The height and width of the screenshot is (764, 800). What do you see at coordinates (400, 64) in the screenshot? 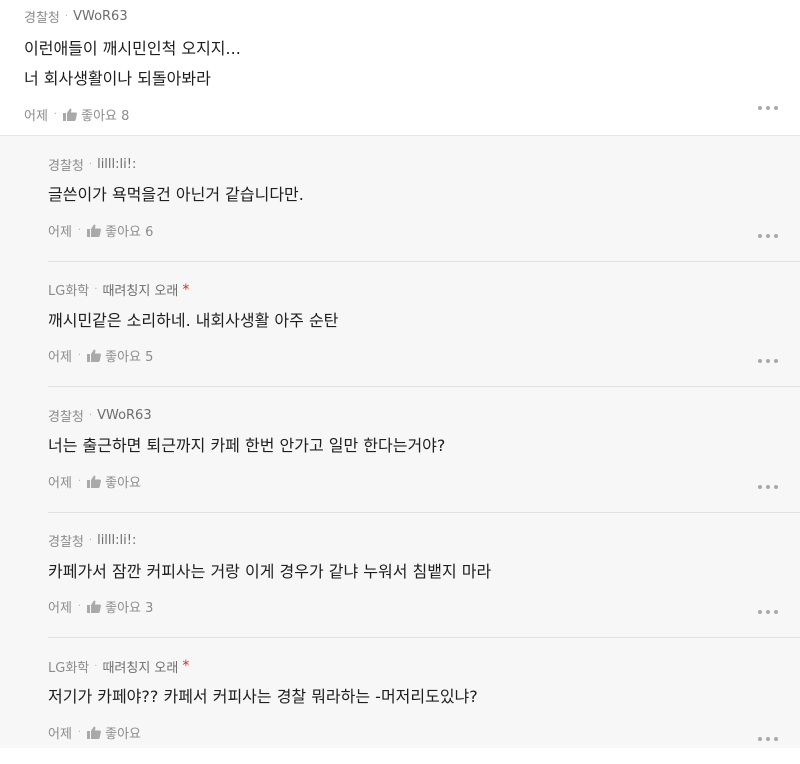
I see `comment-body: 이런애들이 깨시민인척 오지지... 너 회사생활이나 되돌아봐라` at bounding box center [400, 64].